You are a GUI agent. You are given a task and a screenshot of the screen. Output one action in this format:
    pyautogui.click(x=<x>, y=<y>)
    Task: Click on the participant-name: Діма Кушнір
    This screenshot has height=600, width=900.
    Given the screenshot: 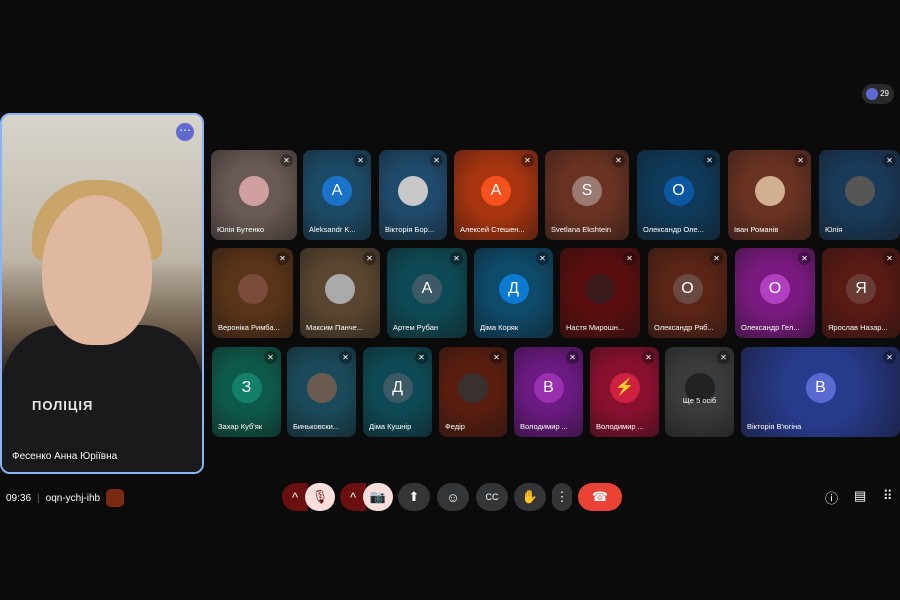 What is the action you would take?
    pyautogui.click(x=390, y=426)
    